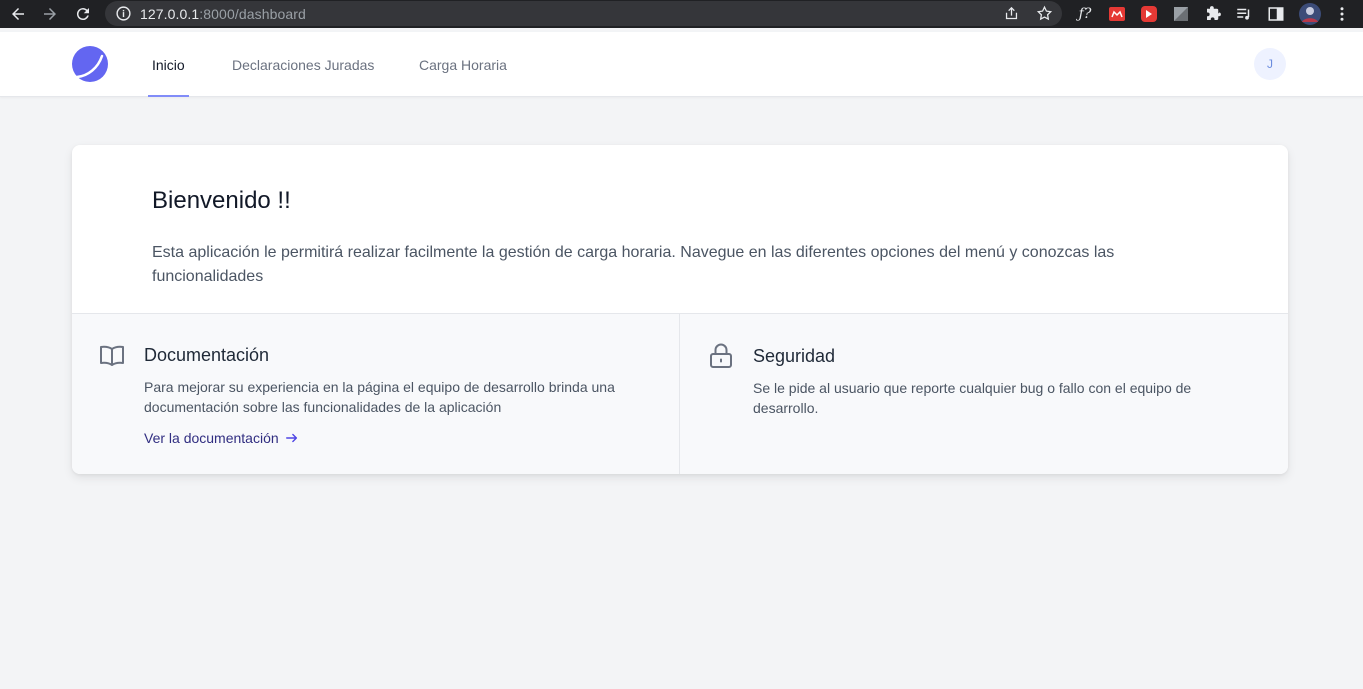  What do you see at coordinates (221, 200) in the screenshot?
I see `welcome-title: Bienvenido !!` at bounding box center [221, 200].